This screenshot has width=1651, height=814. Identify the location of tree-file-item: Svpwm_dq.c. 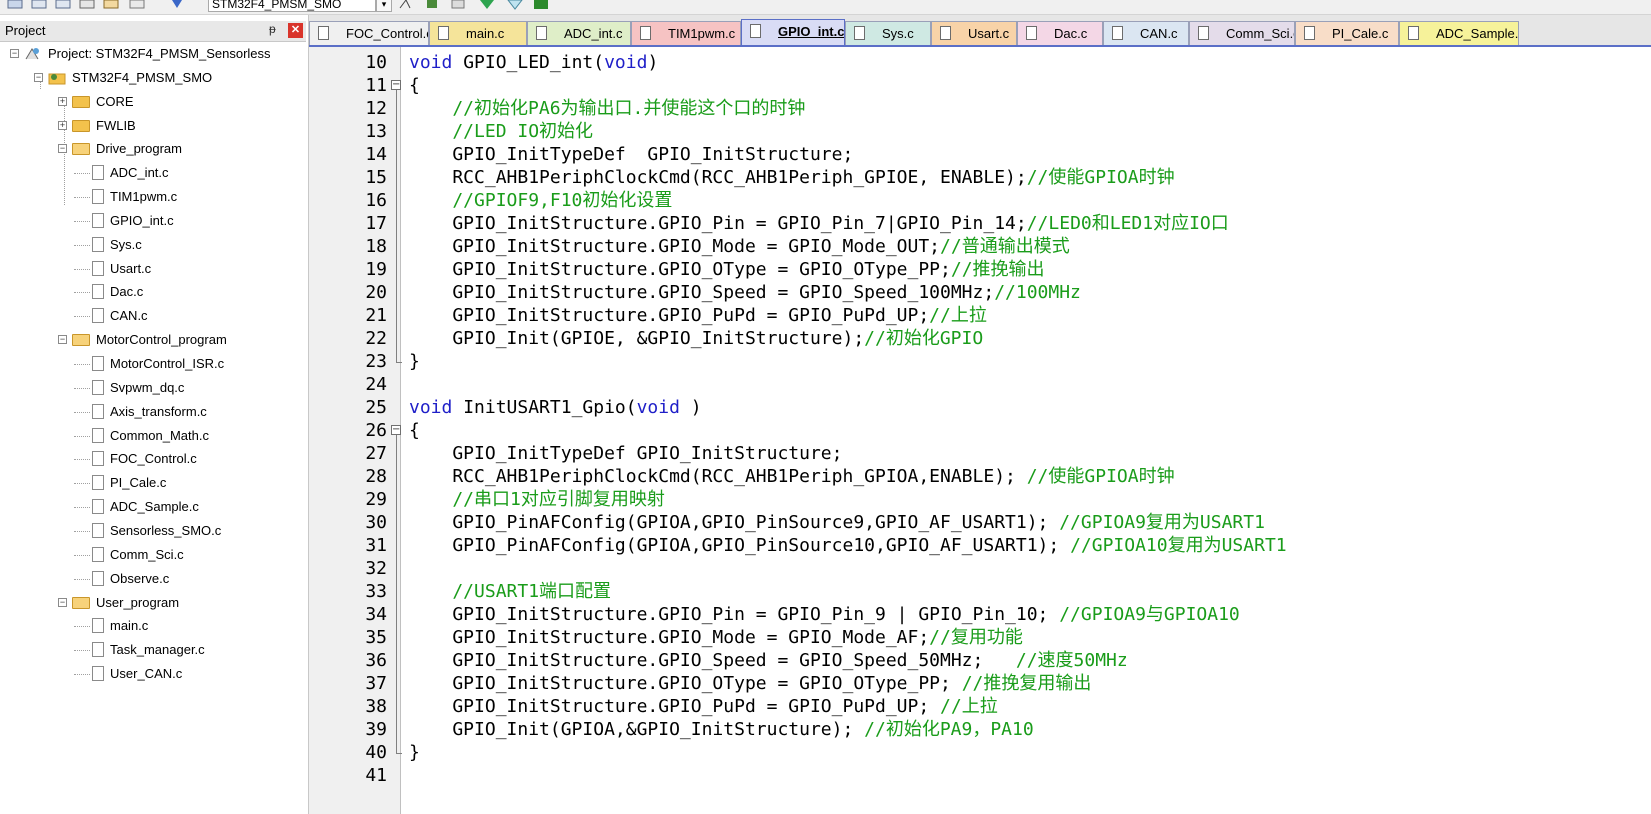
(153, 388).